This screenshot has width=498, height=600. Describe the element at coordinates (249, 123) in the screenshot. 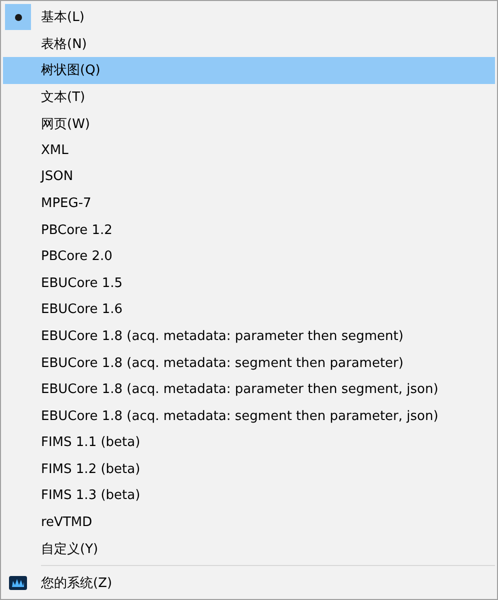

I see `menu-item: 网页(W)` at that location.